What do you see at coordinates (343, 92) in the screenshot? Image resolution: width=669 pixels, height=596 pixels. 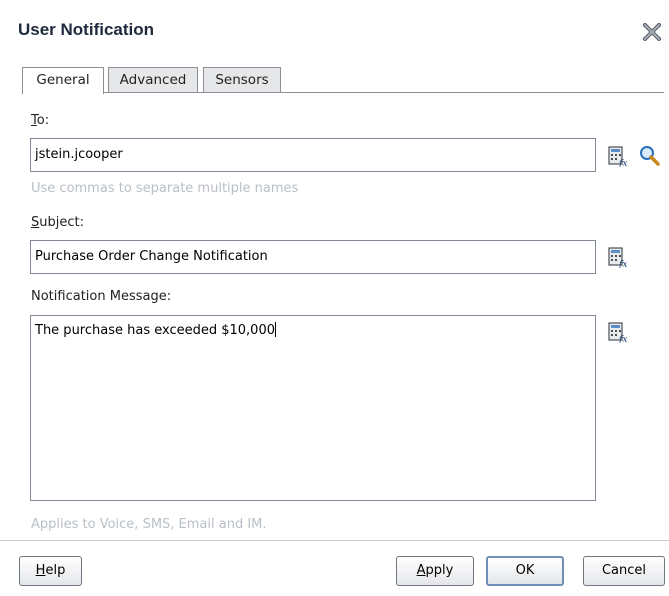 I see `tab-strip-line` at bounding box center [343, 92].